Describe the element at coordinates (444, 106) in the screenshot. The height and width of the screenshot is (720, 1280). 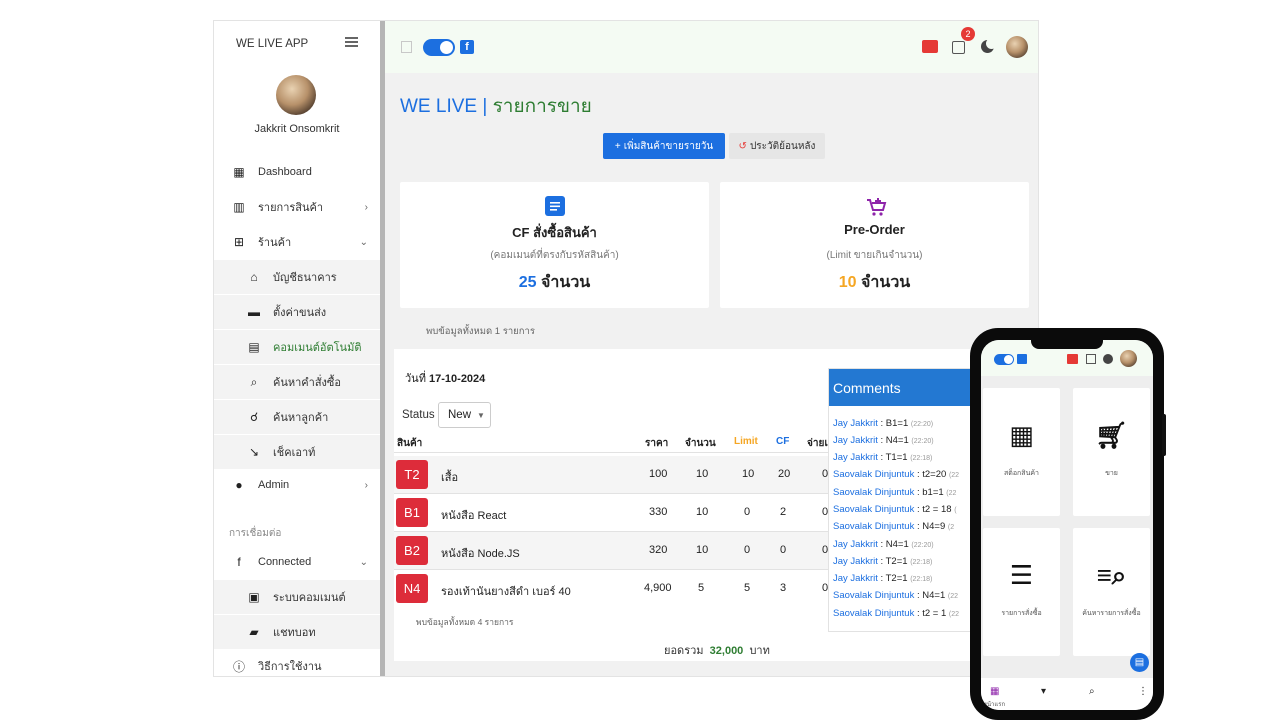
I see `page-title-brand: WE LIVE |` at that location.